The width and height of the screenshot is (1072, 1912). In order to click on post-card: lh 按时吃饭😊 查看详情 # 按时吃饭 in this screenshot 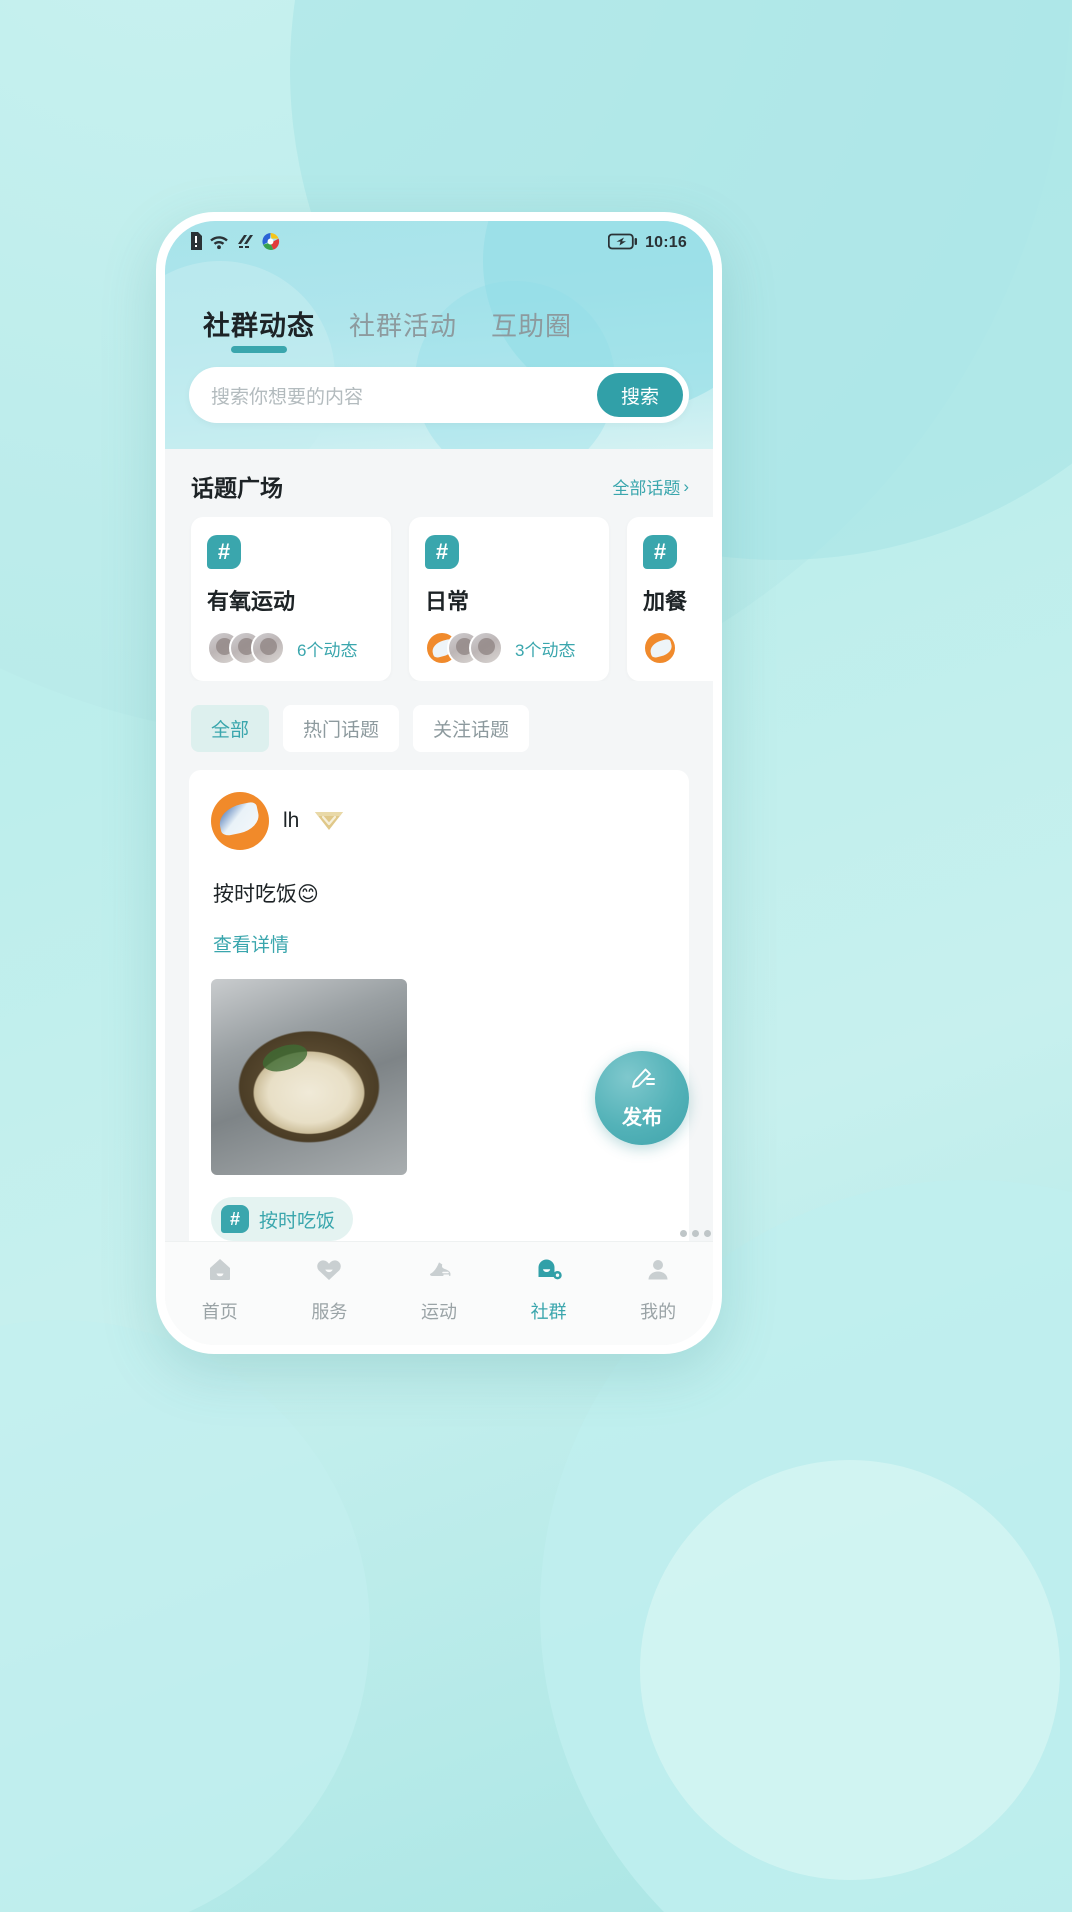, I will do `click(439, 1005)`.